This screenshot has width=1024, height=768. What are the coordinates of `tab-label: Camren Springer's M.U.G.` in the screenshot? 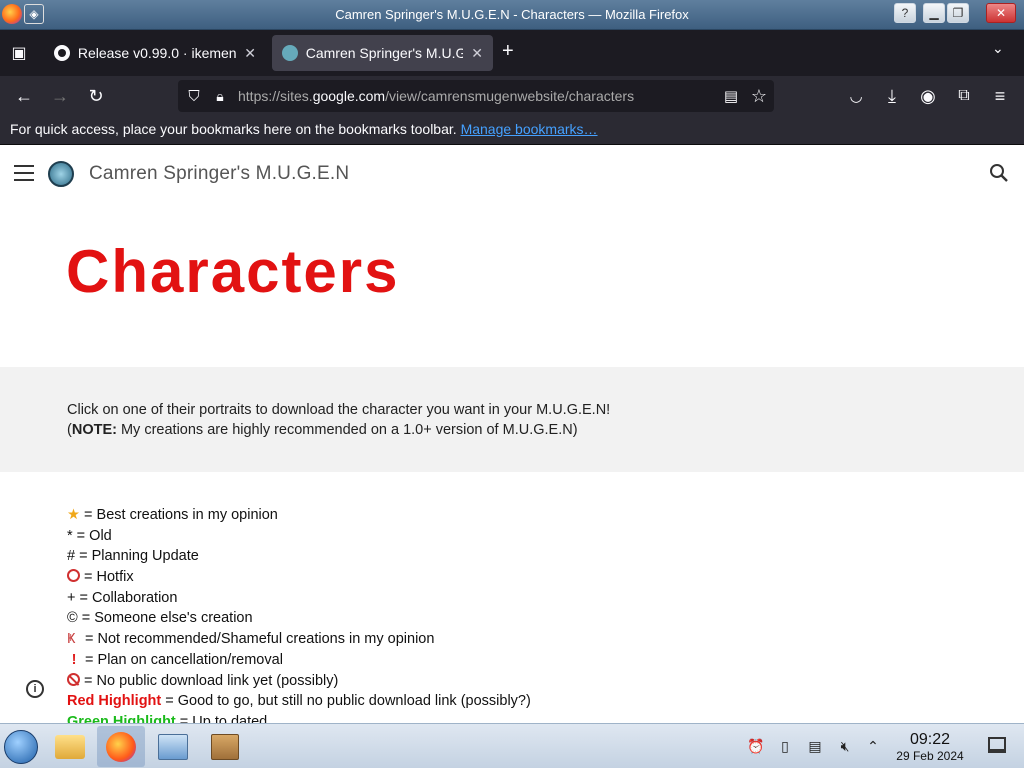 It's located at (384, 53).